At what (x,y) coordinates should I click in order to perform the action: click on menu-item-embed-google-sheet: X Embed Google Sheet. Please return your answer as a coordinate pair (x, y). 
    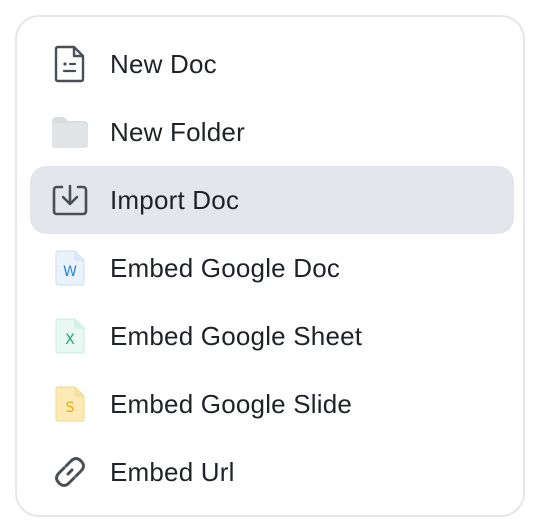
    Looking at the image, I should click on (272, 336).